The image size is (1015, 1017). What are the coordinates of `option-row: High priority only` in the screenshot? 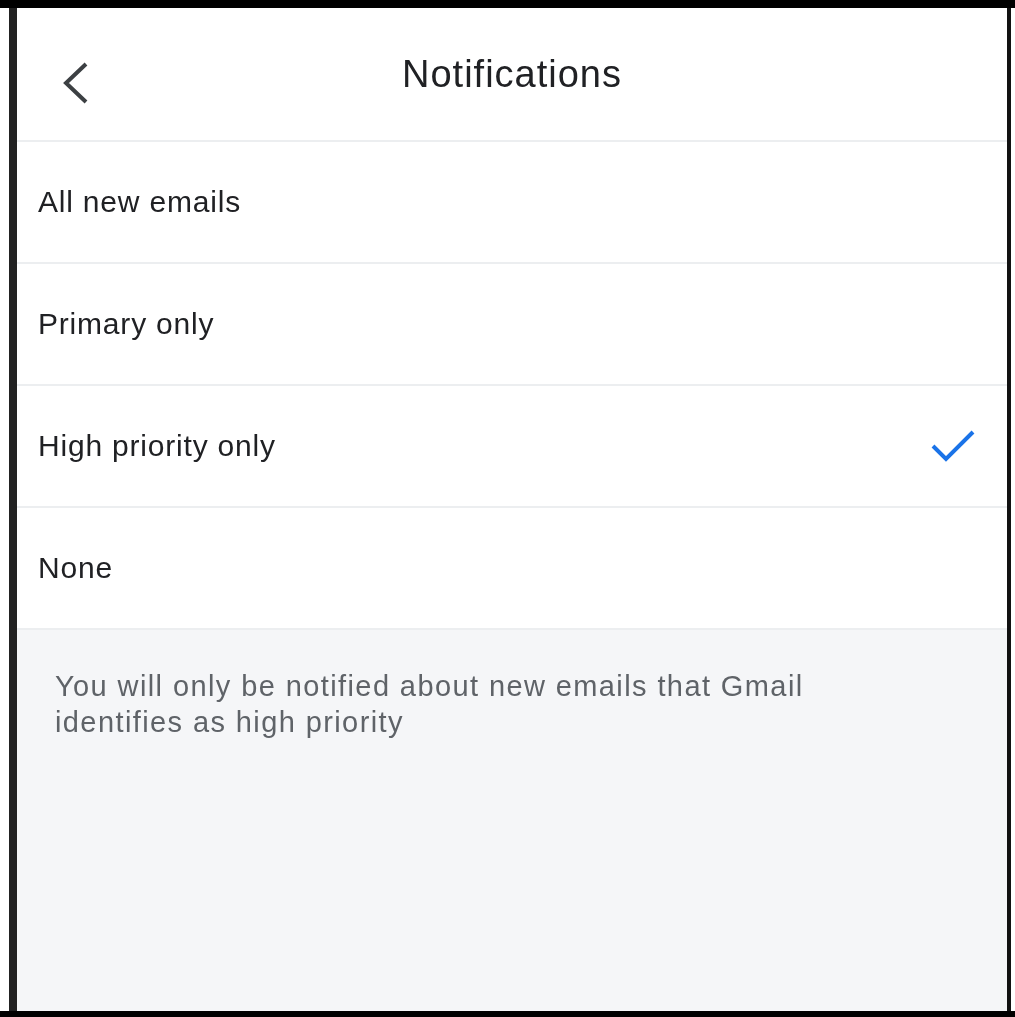 It's located at (512, 446).